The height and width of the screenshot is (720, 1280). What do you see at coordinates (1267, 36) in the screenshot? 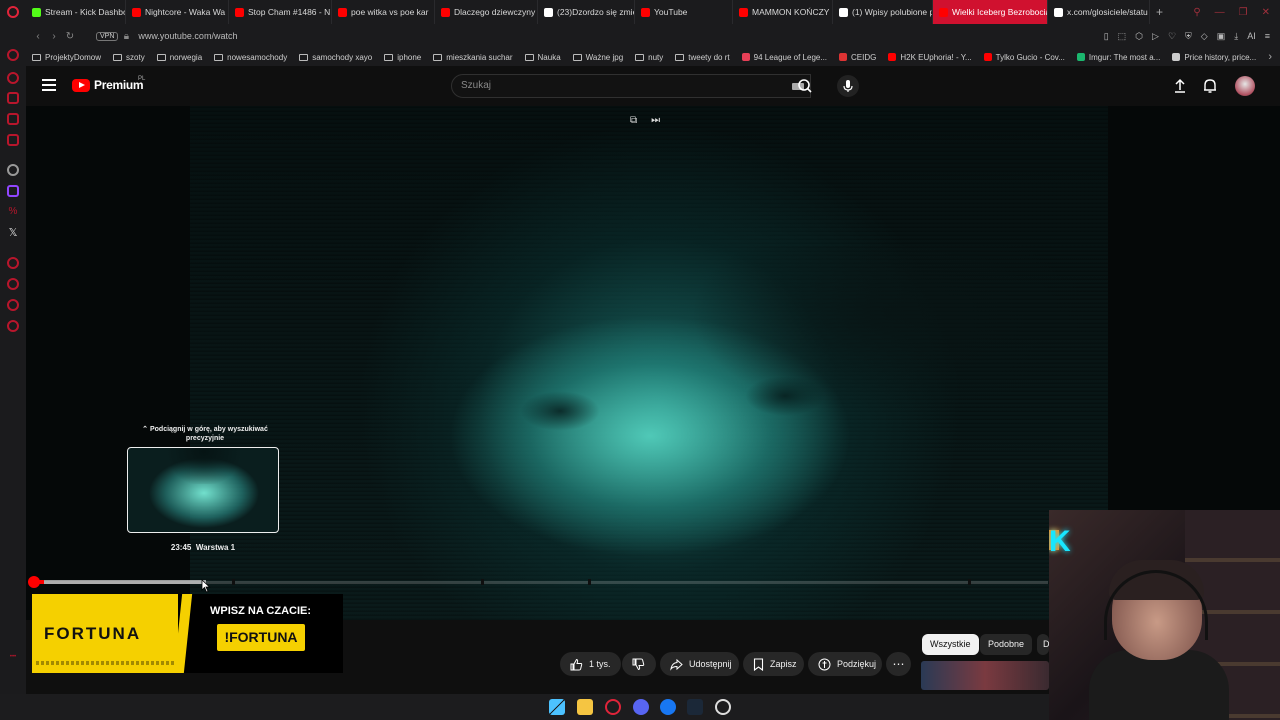
I see `menu-icon: ≡` at bounding box center [1267, 36].